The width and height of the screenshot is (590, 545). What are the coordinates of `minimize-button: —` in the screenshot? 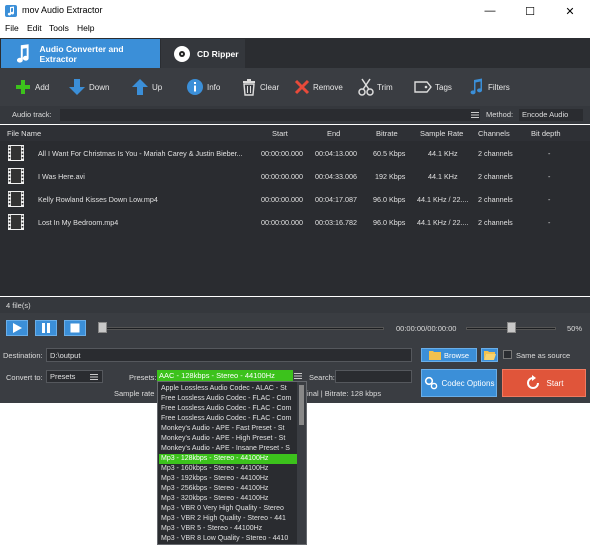 It's located at (490, 11).